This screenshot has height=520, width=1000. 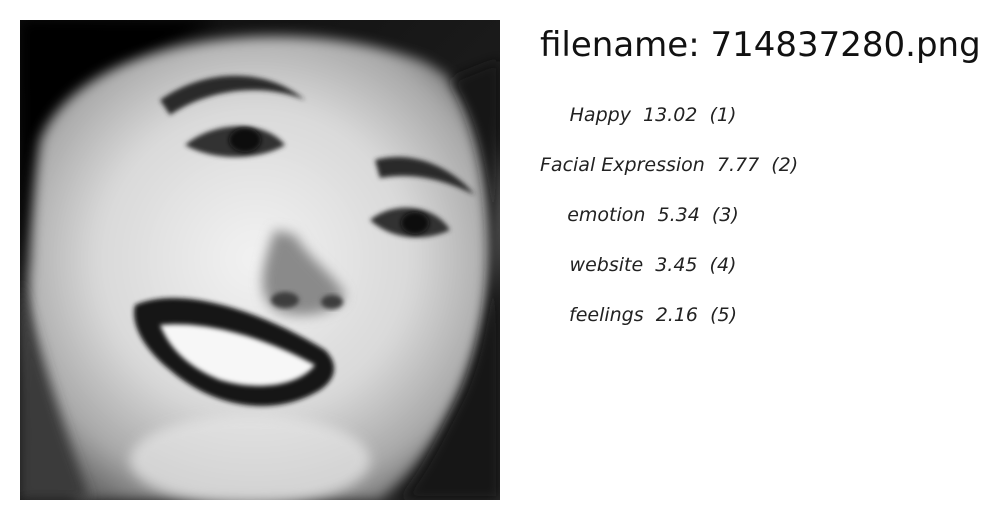 What do you see at coordinates (725, 215) in the screenshot?
I see `tag-rank: (3)` at bounding box center [725, 215].